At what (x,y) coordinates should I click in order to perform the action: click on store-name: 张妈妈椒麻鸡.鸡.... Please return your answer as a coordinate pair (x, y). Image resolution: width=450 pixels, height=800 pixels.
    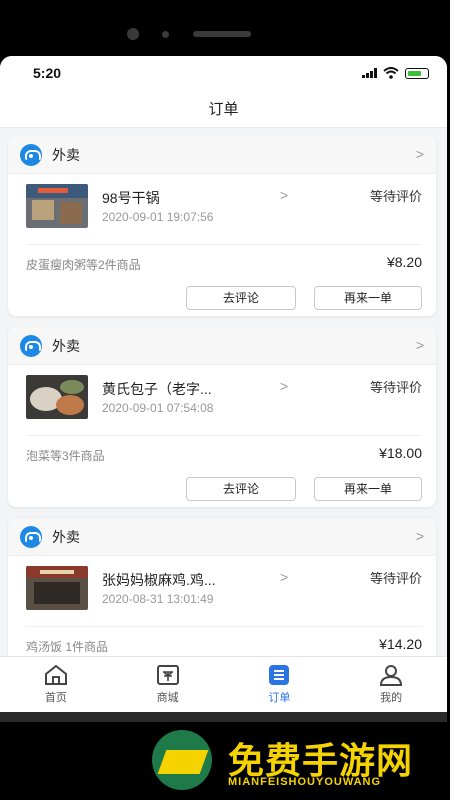
    Looking at the image, I should click on (159, 580).